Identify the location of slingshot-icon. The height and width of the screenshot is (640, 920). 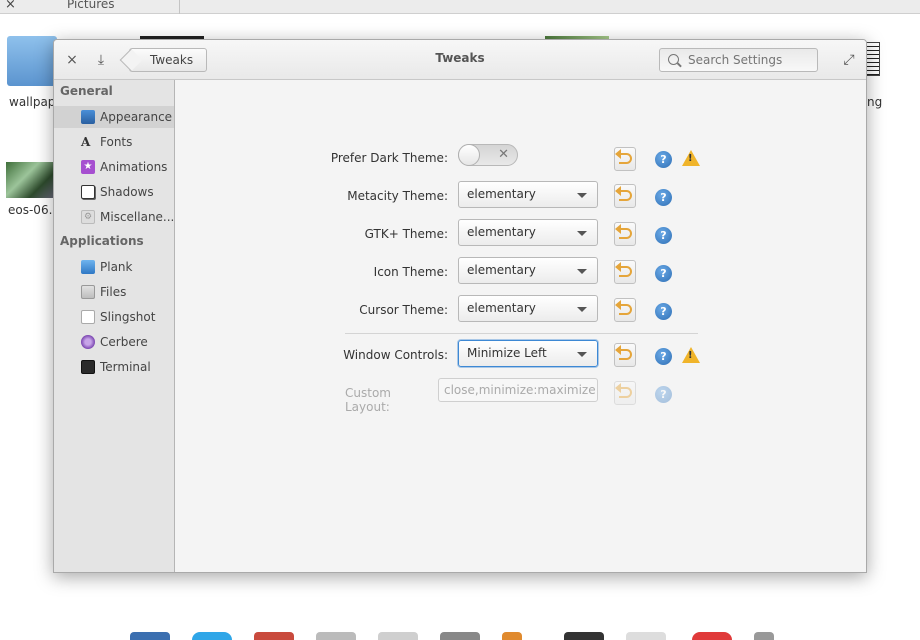
(88, 317).